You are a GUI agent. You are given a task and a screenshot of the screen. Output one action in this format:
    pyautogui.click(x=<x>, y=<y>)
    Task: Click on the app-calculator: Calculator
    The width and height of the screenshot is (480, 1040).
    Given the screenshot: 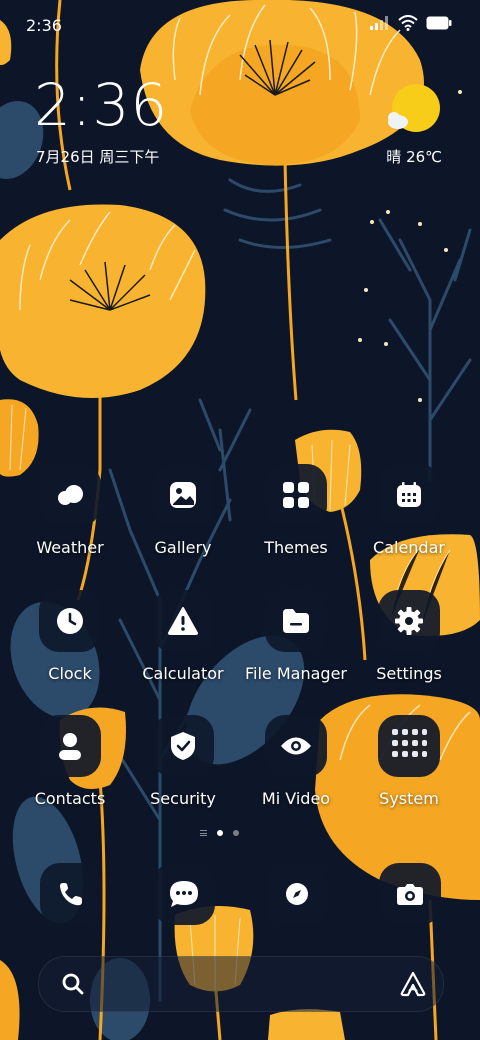 What is the action you would take?
    pyautogui.click(x=183, y=636)
    